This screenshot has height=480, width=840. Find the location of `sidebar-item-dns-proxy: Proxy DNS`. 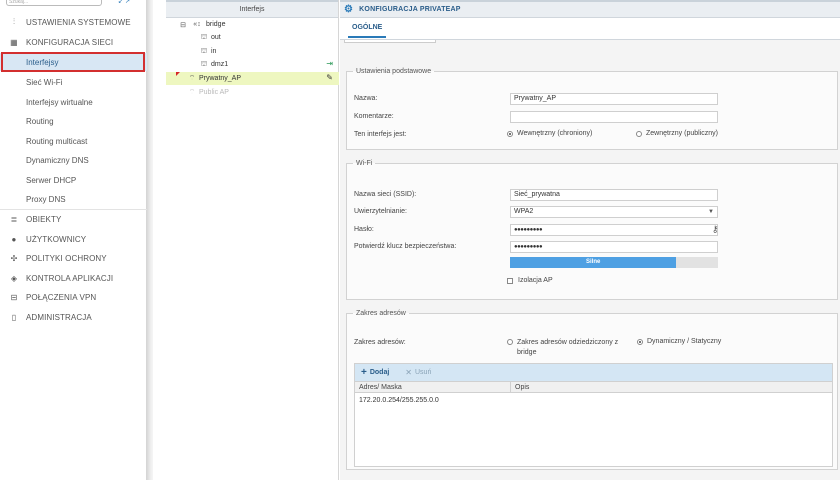

sidebar-item-dns-proxy: Proxy DNS is located at coordinates (73, 199).